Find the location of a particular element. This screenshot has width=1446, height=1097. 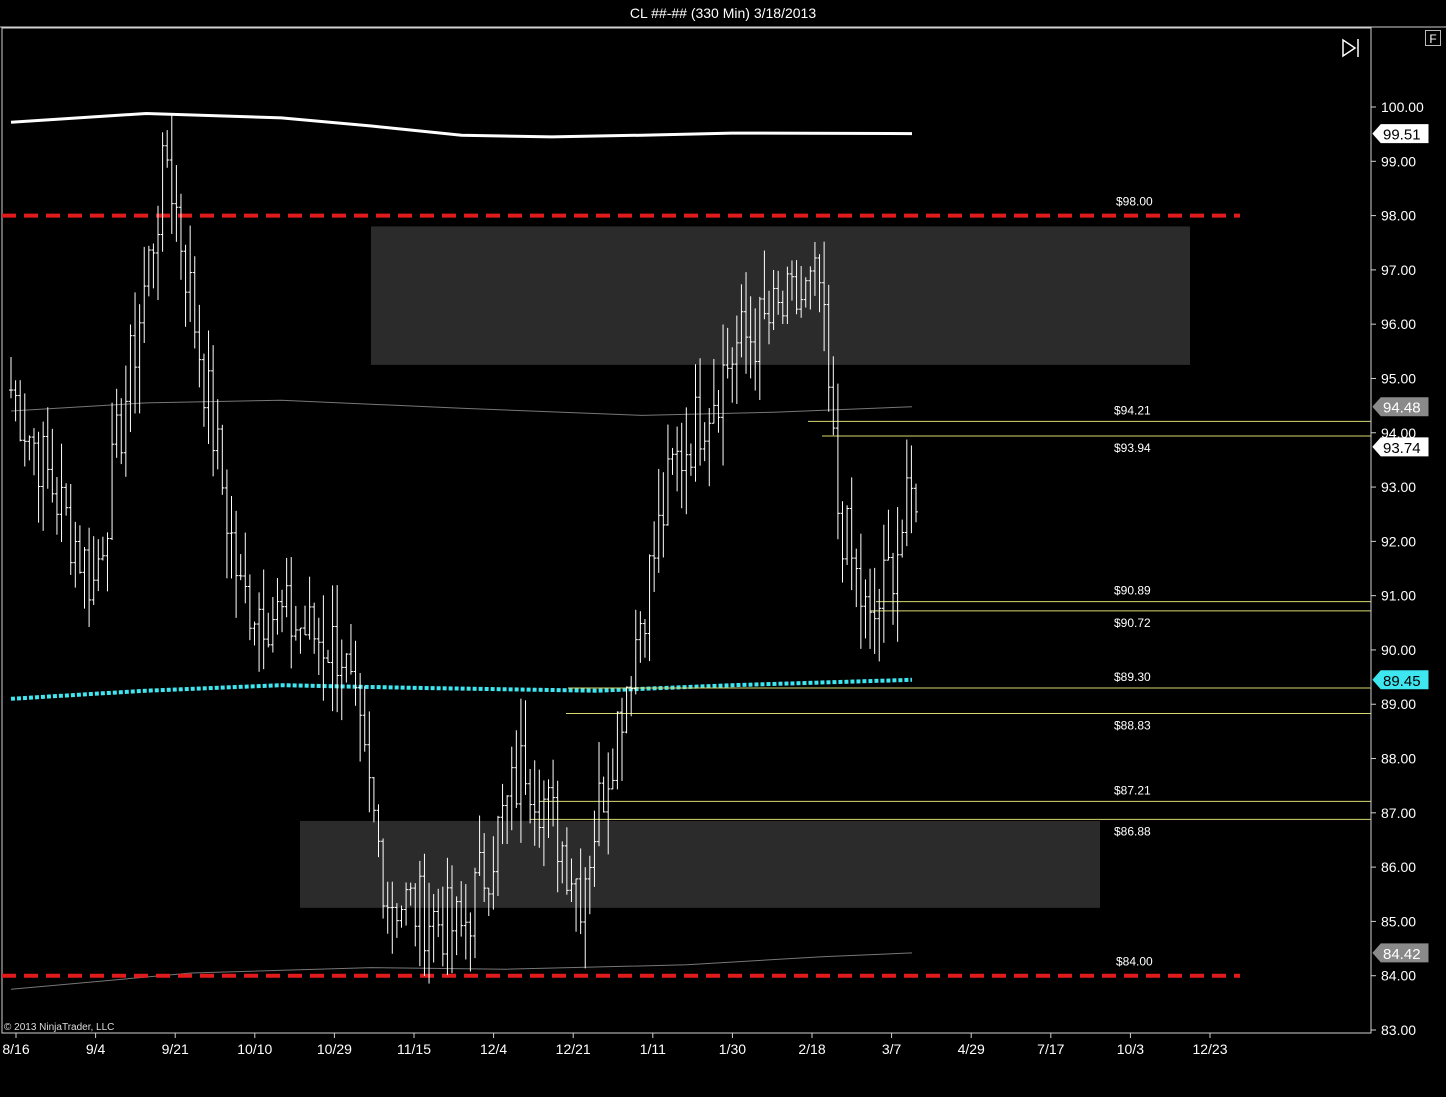

level-label: $94.21 is located at coordinates (1132, 410).